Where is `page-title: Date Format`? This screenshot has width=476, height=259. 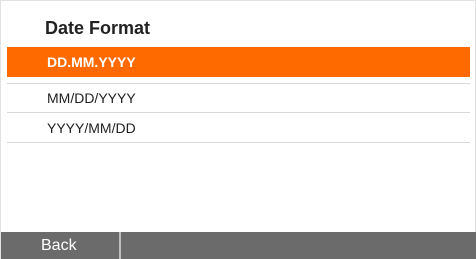 page-title: Date Format is located at coordinates (98, 27).